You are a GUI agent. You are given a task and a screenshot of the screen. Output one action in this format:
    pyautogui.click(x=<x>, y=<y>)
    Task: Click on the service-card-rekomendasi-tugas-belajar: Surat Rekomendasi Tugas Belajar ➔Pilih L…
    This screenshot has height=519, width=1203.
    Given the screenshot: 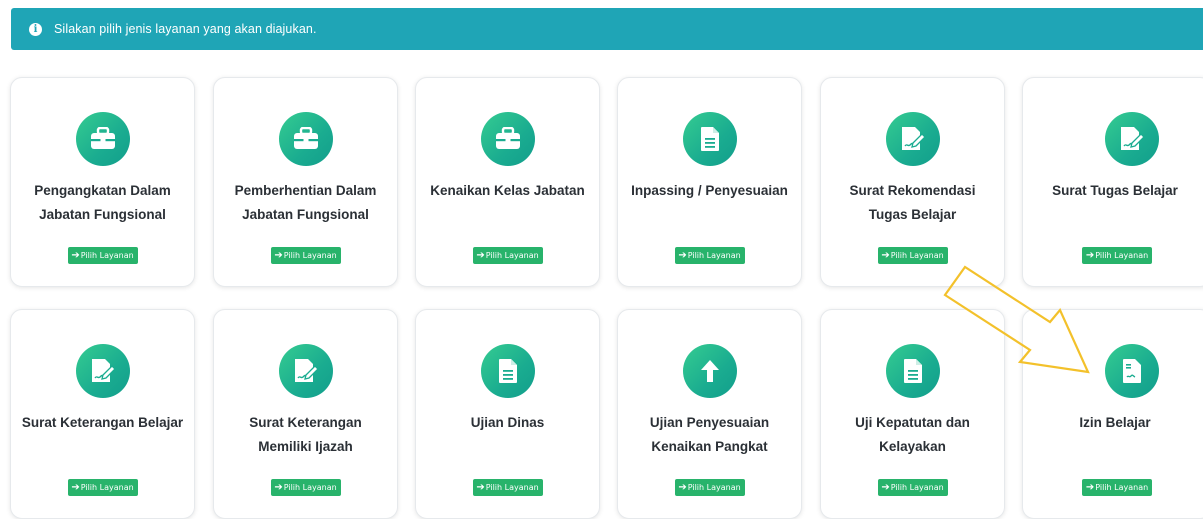 What is the action you would take?
    pyautogui.click(x=912, y=182)
    